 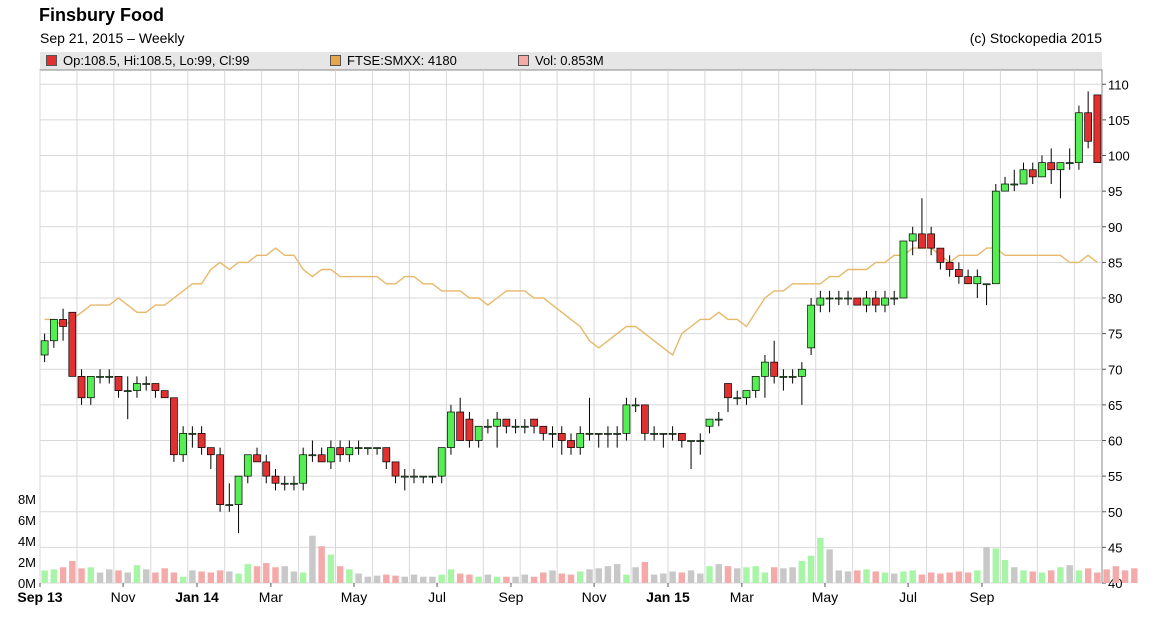 What do you see at coordinates (1115, 191) in the screenshot?
I see `y-tick-label: 95` at bounding box center [1115, 191].